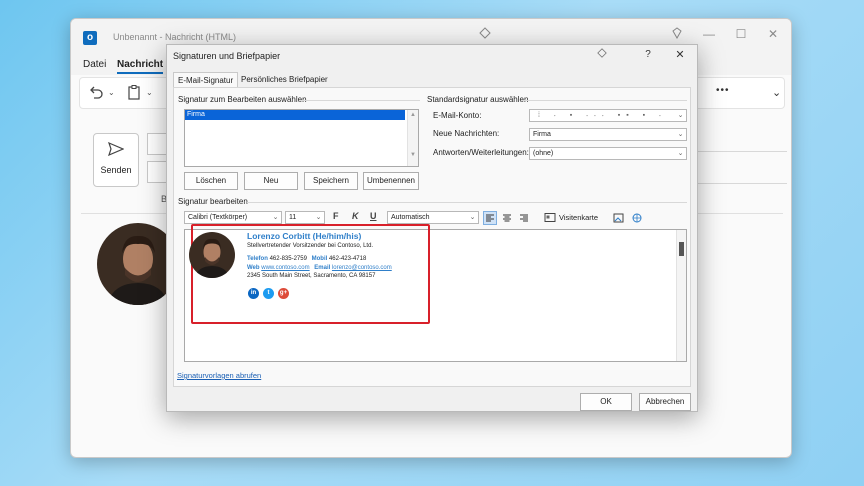  What do you see at coordinates (253, 293) in the screenshot?
I see `linkedin-icon: in` at bounding box center [253, 293].